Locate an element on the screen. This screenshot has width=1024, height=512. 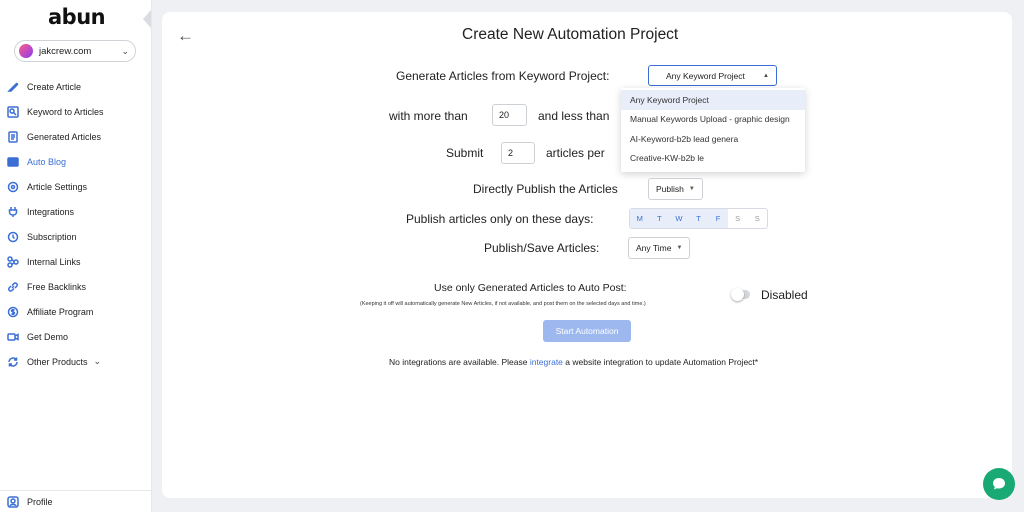
dropdown-option: Any Keyword Project is located at coordinates (713, 100).